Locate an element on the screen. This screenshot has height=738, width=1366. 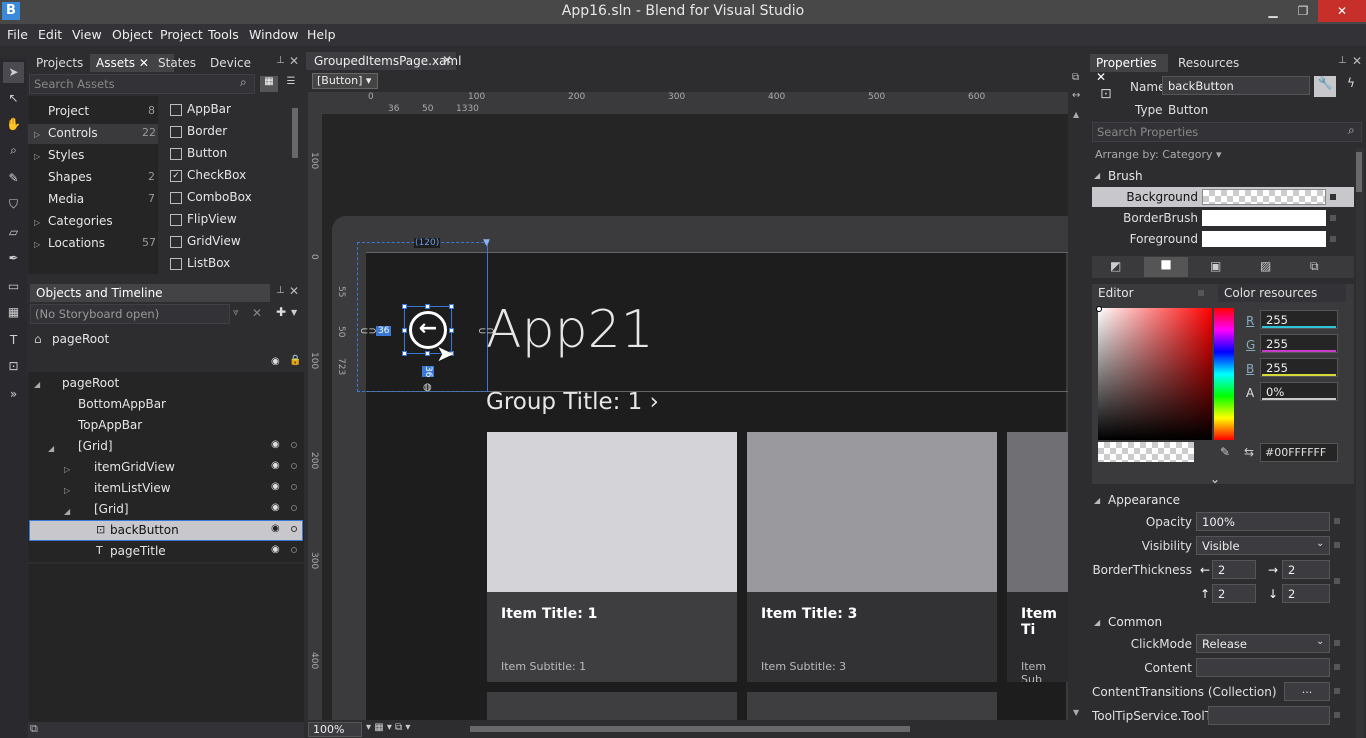
tab-device: Device is located at coordinates (230, 63).